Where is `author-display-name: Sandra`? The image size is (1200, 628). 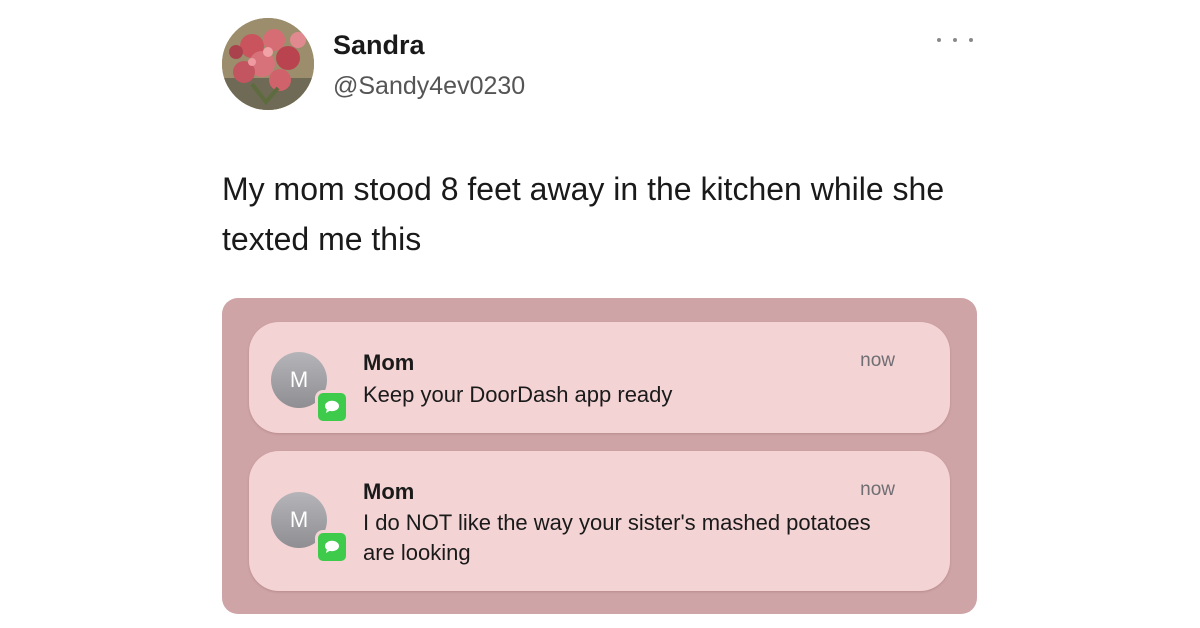
author-display-name: Sandra is located at coordinates (379, 45).